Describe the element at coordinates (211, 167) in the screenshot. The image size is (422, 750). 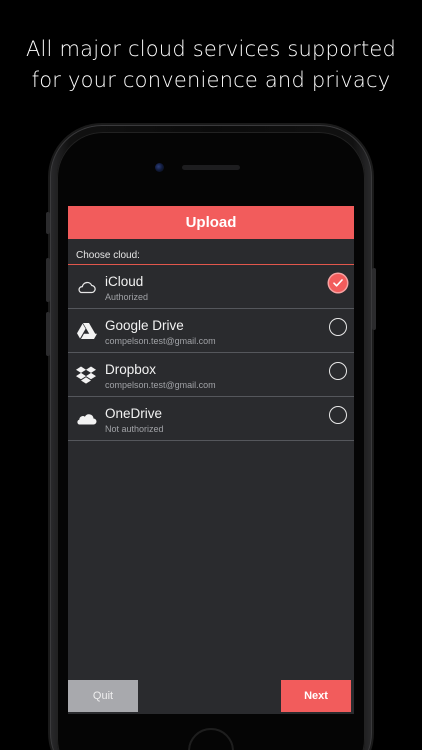
I see `earpiece-speaker` at that location.